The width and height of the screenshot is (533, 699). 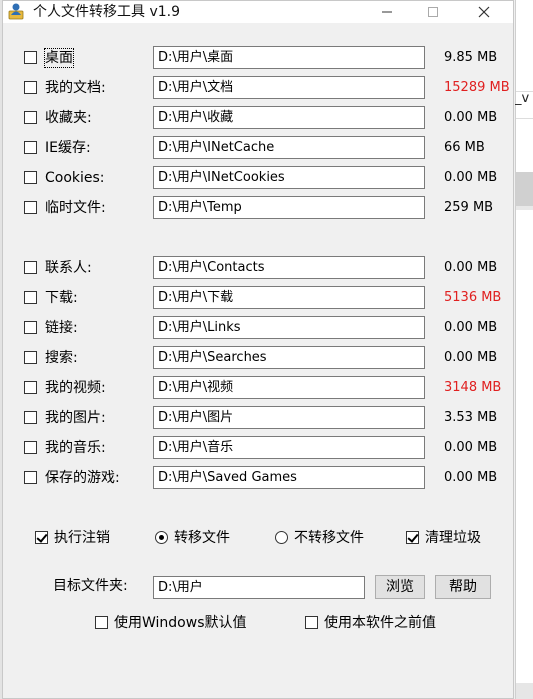 I want to click on browse-button: 浏览, so click(x=400, y=587).